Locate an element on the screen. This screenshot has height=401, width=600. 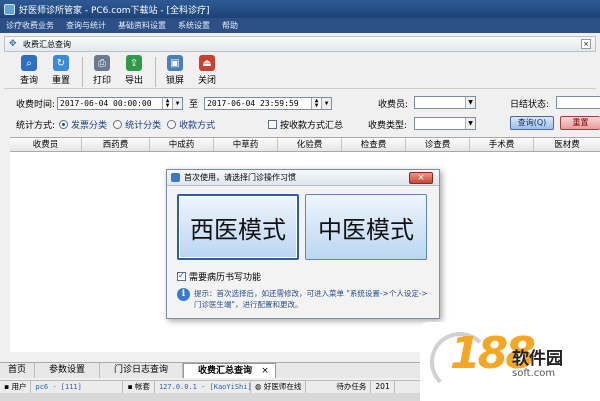
menu-bar: 诊疗收费业务 查询与统计 基础资料设置 系统设置 帮助 is located at coordinates (300, 25).